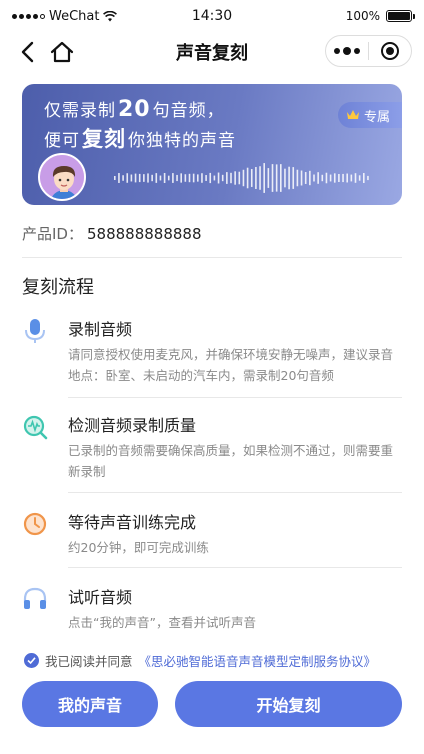  I want to click on step-check-quality: 检测音频录制质量 已录制的音频需要确保高质量，如果检测不通过，则需要重新录制, so click(212, 447).